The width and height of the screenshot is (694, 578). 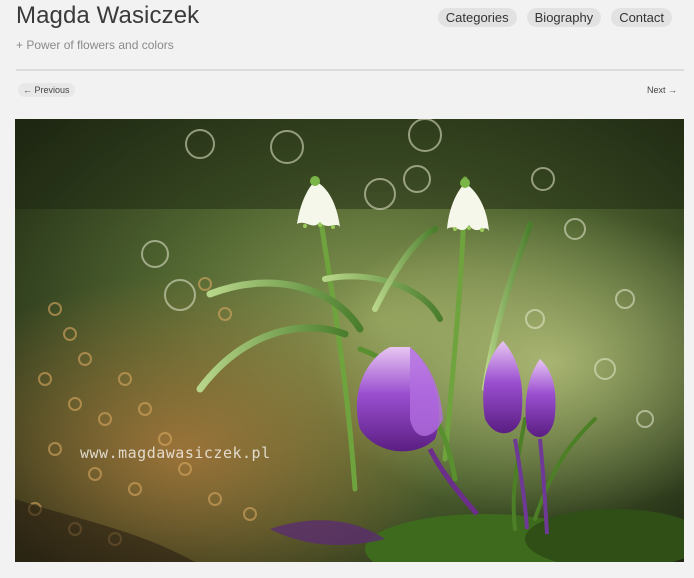 I want to click on nav-contact-link: Contact, so click(x=641, y=17).